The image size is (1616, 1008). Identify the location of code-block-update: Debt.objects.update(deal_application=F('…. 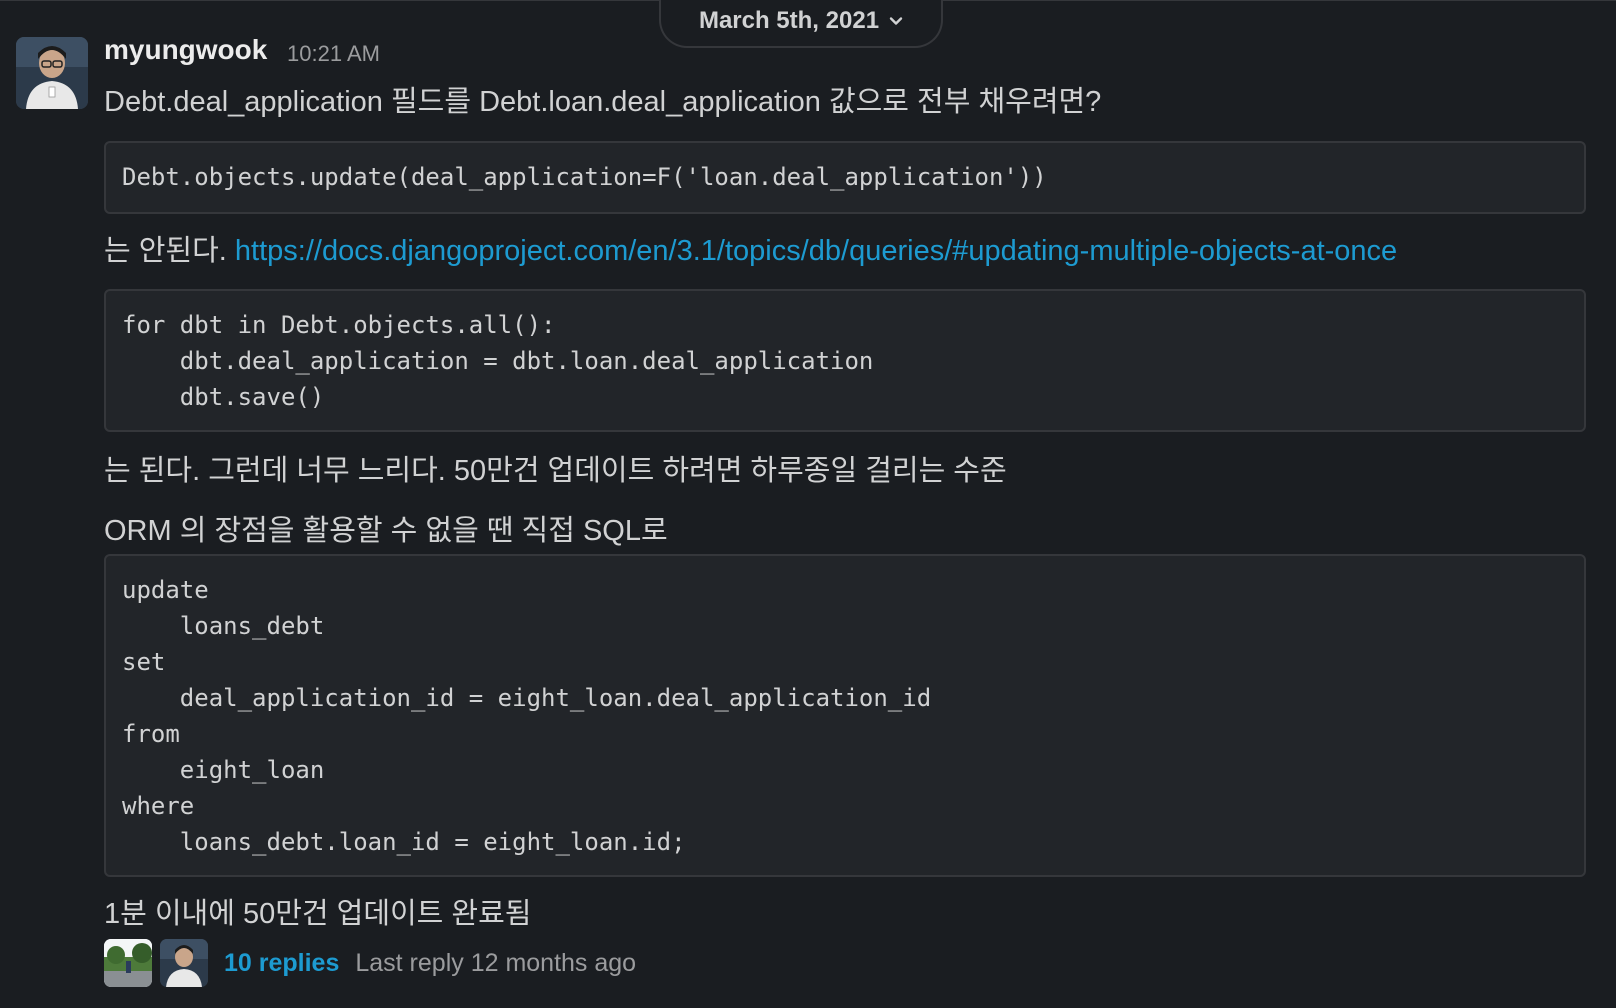
(845, 177).